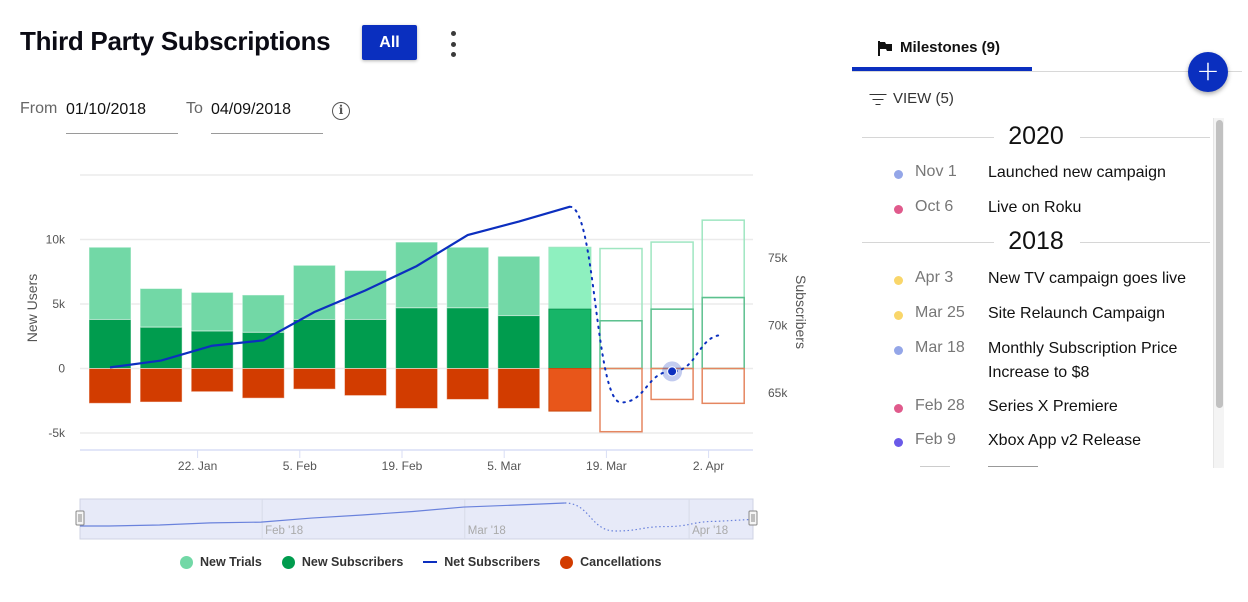 The image size is (1248, 602). What do you see at coordinates (504, 466) in the screenshot?
I see `x-tick-label: 5. Mar` at bounding box center [504, 466].